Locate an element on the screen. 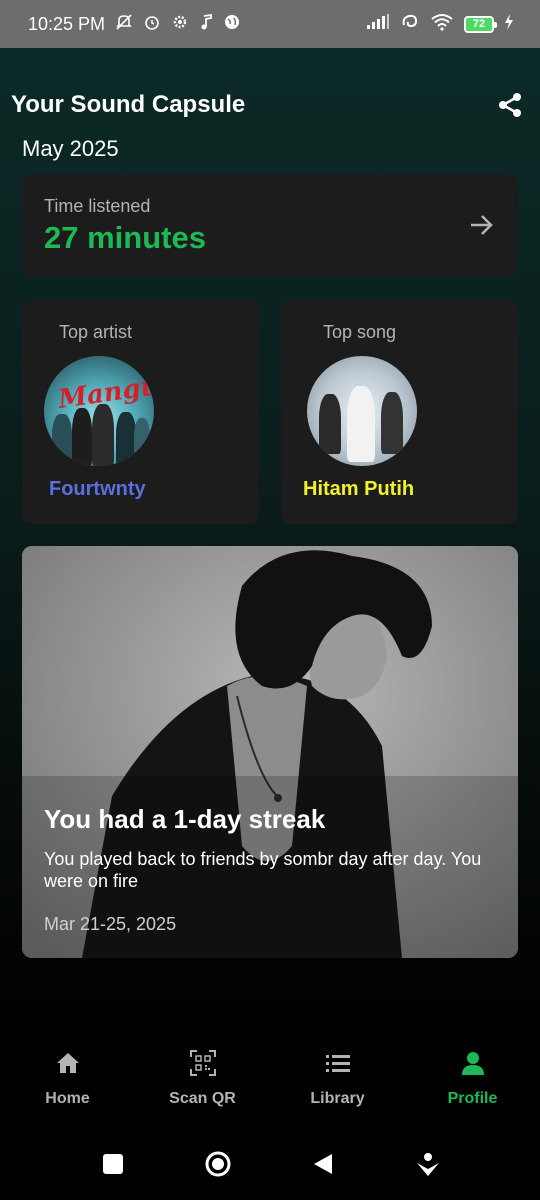 The image size is (540, 1200). music-note-icon is located at coordinates (206, 24).